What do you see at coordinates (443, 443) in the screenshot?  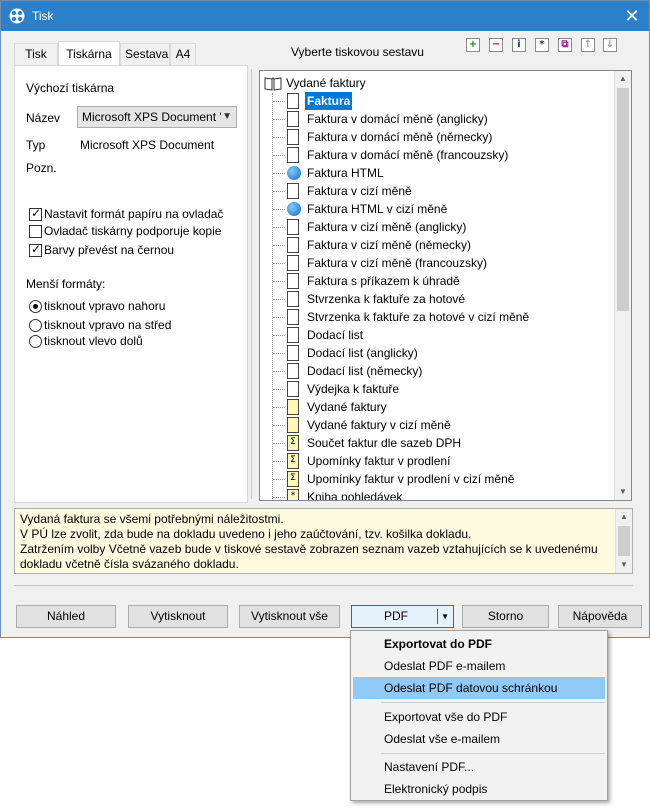 I see `tree-item: Σ Součet faktur dle sazeb DPH` at bounding box center [443, 443].